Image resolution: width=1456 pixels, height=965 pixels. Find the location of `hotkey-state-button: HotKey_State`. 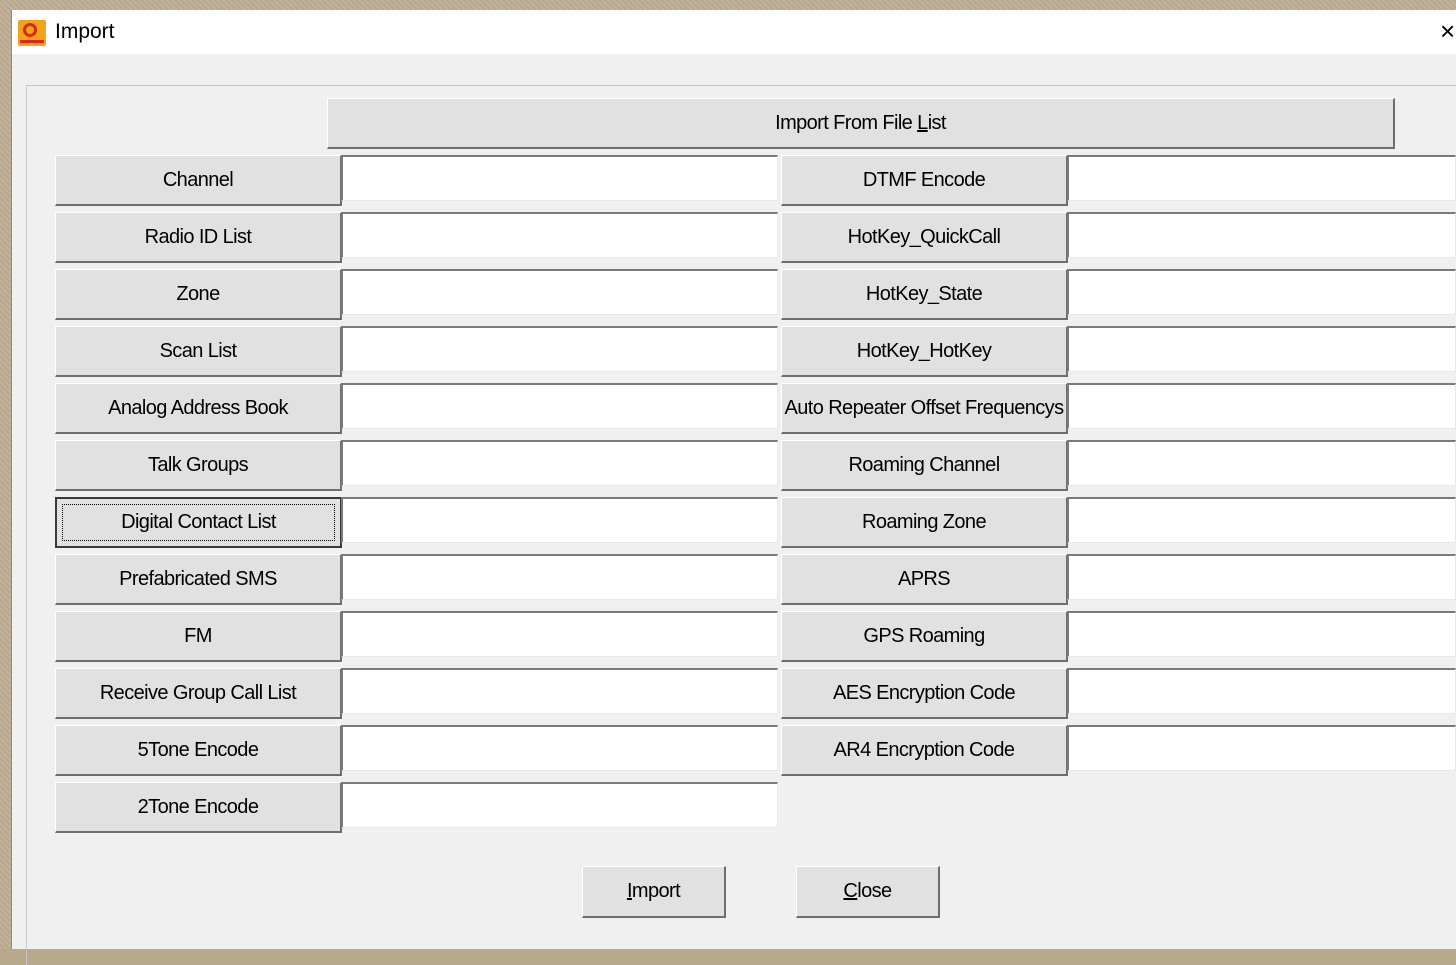

hotkey-state-button: HotKey_State is located at coordinates (924, 294).